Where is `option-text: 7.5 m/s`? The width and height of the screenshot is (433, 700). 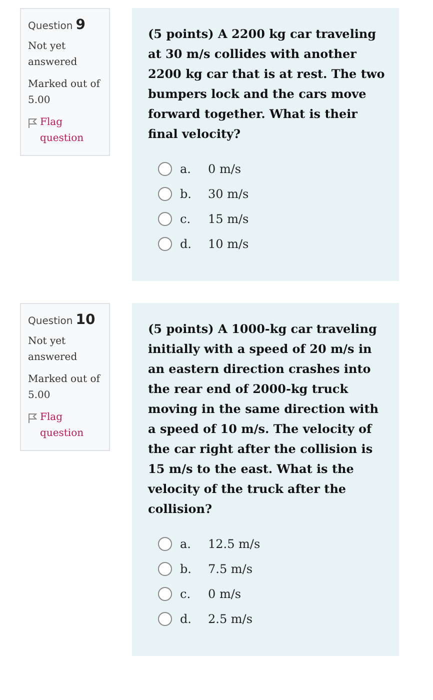 option-text: 7.5 m/s is located at coordinates (230, 569).